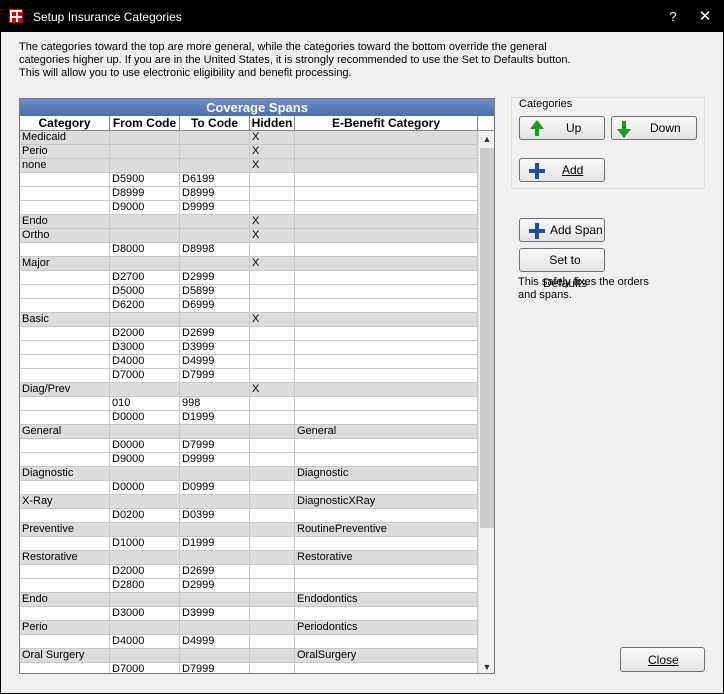  Describe the element at coordinates (249, 278) in the screenshot. I see `span-row: D2700 D2999` at that location.